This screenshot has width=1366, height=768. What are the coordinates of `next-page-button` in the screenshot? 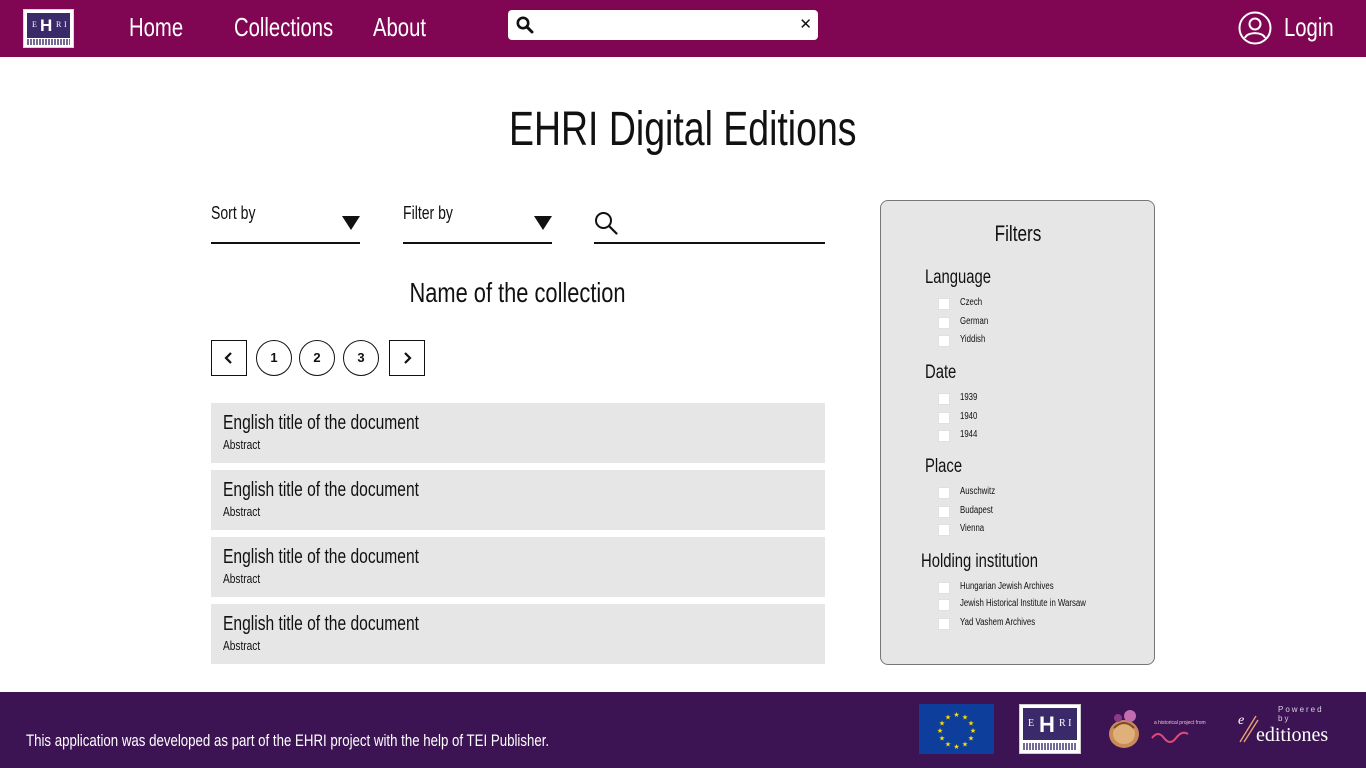 It's located at (407, 358).